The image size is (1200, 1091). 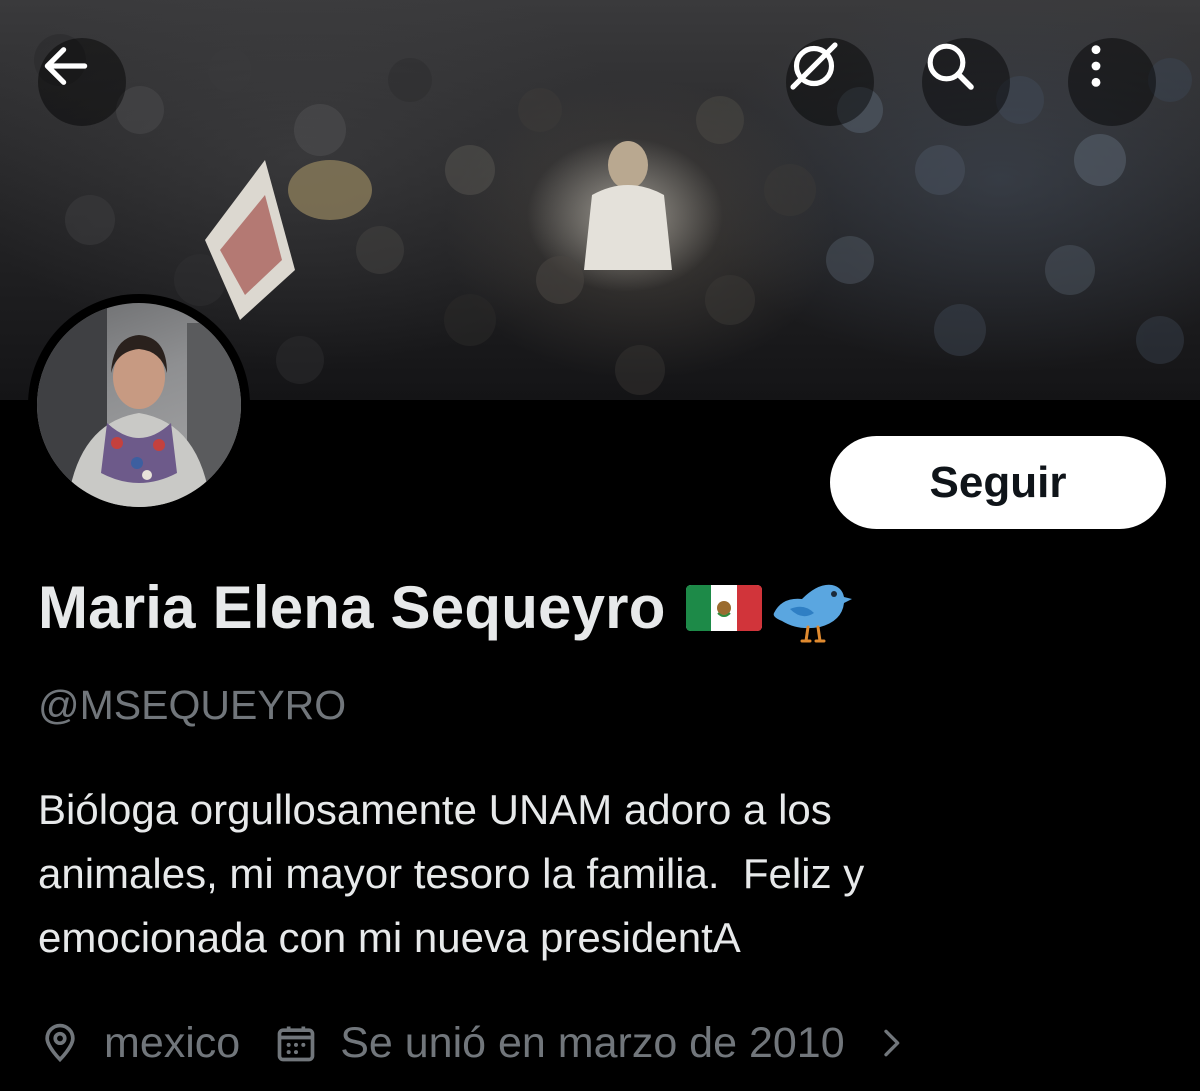 What do you see at coordinates (769, 607) in the screenshot?
I see `name-emojis` at bounding box center [769, 607].